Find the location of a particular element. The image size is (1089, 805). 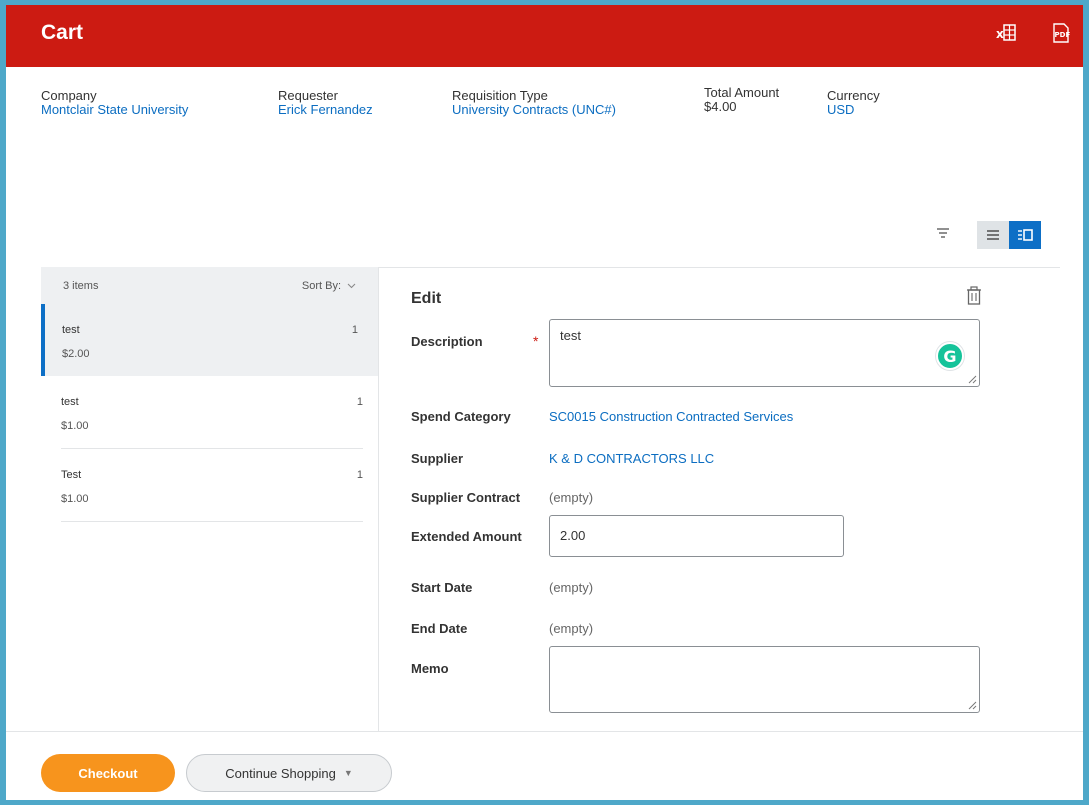

grammarly-icon: G is located at coordinates (950, 356).